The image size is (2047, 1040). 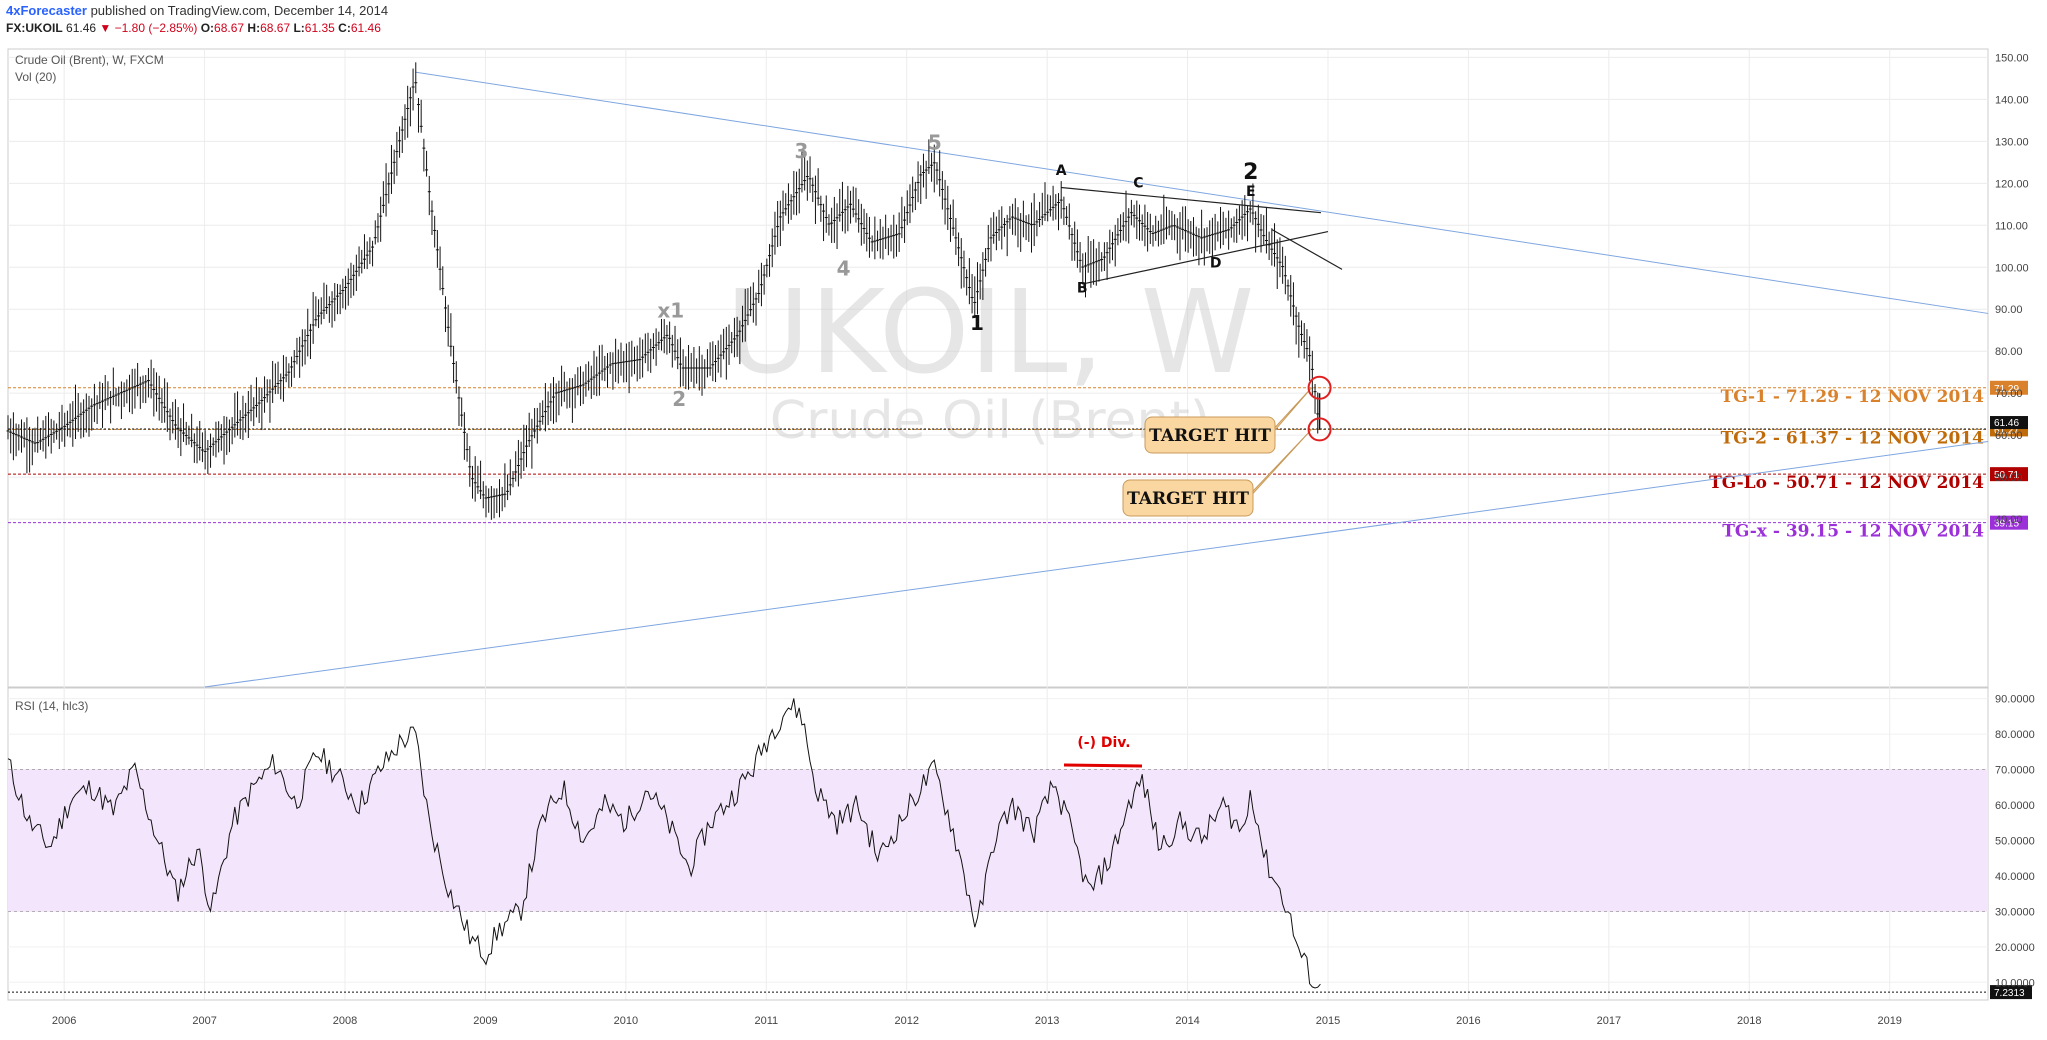 I want to click on rsi-tick-label: 10.0000, so click(x=2015, y=983).